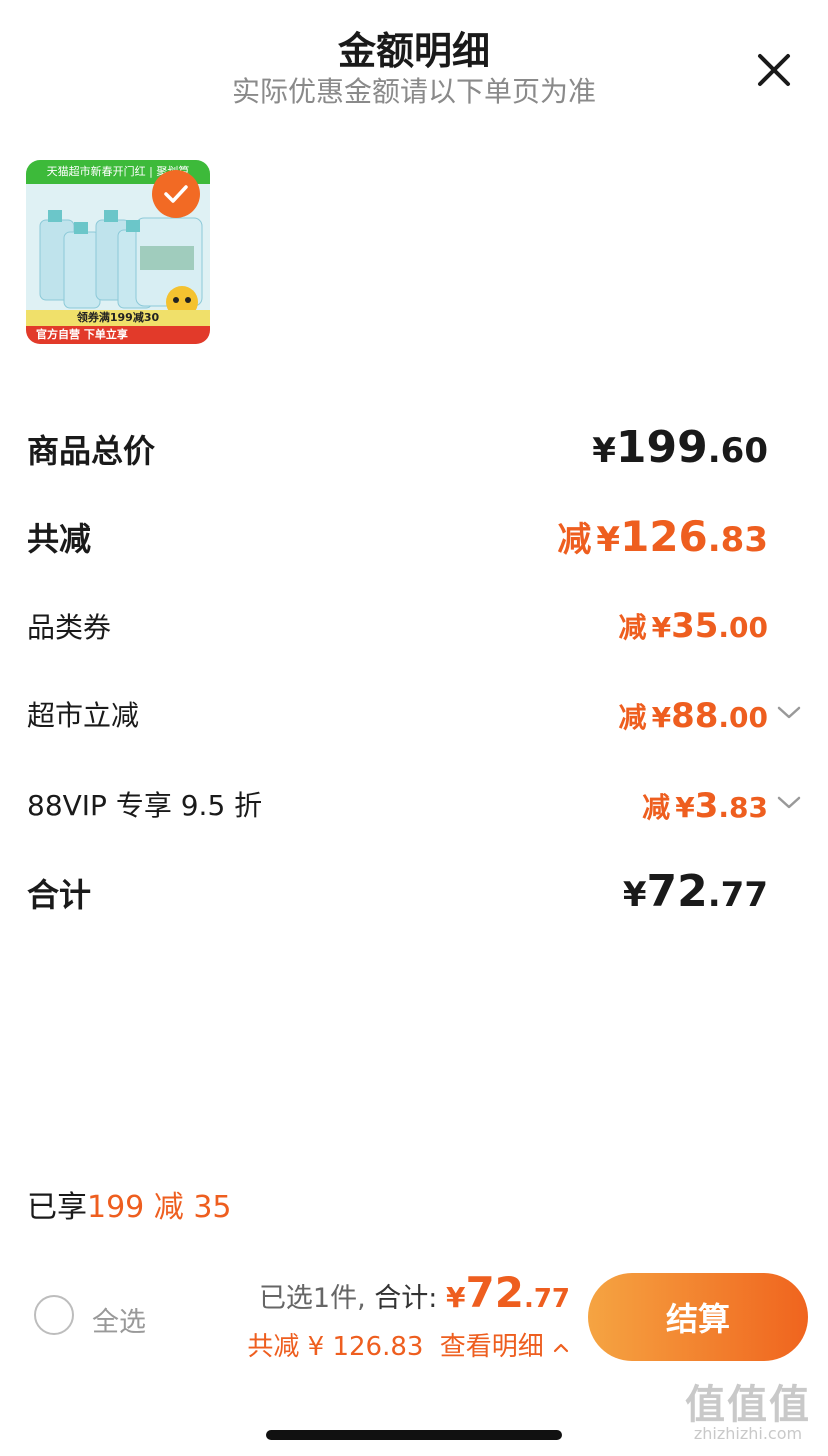  Describe the element at coordinates (693, 626) in the screenshot. I see `category-coupon-amount: 减 ¥35.00` at that location.